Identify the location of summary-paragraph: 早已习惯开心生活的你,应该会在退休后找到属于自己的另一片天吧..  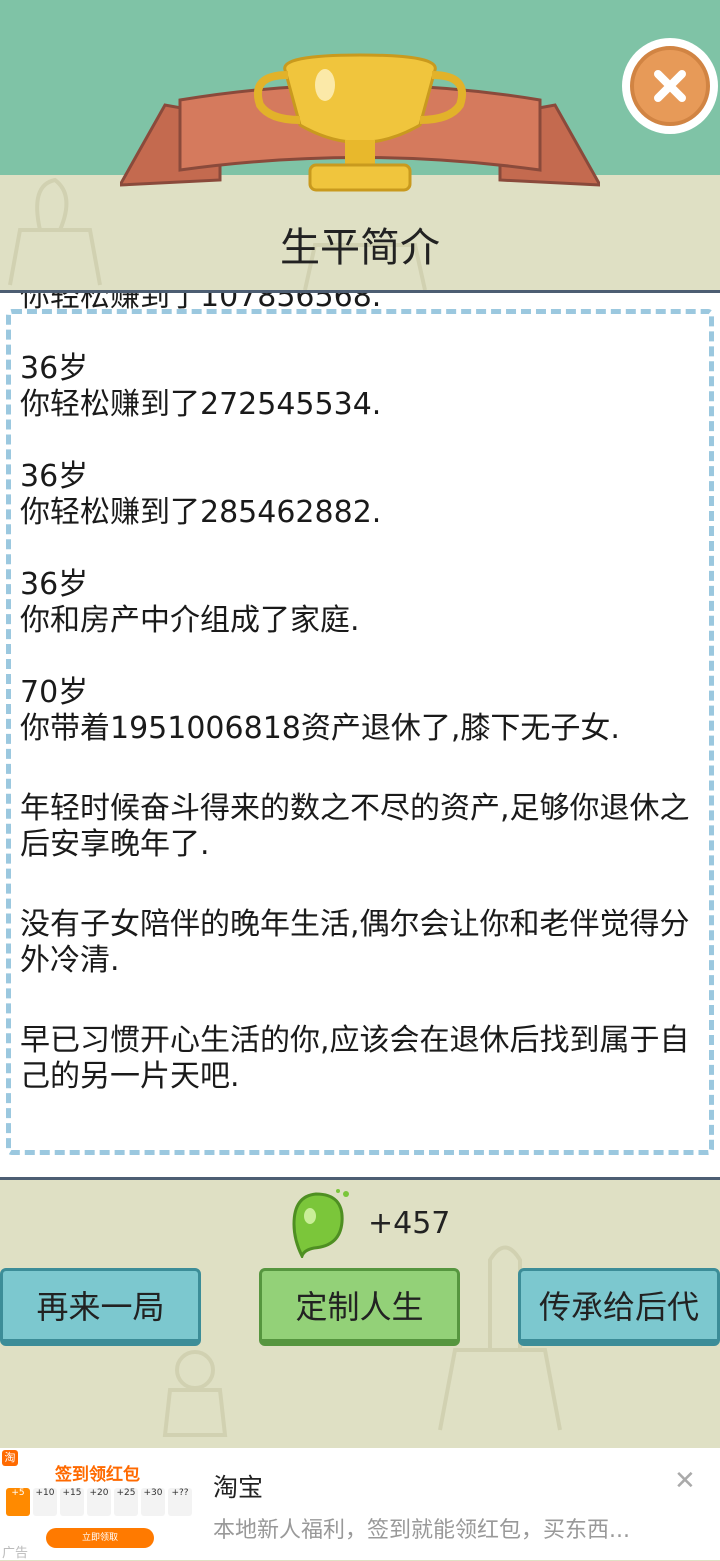
(355, 1058).